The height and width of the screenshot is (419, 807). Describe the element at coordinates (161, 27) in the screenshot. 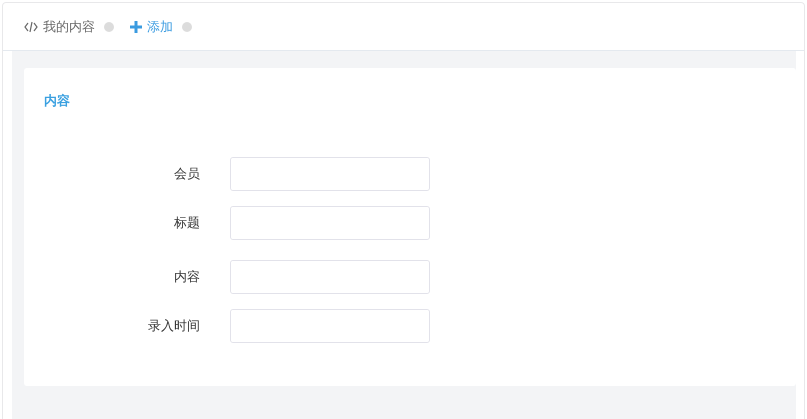

I see `tab: 添加` at that location.